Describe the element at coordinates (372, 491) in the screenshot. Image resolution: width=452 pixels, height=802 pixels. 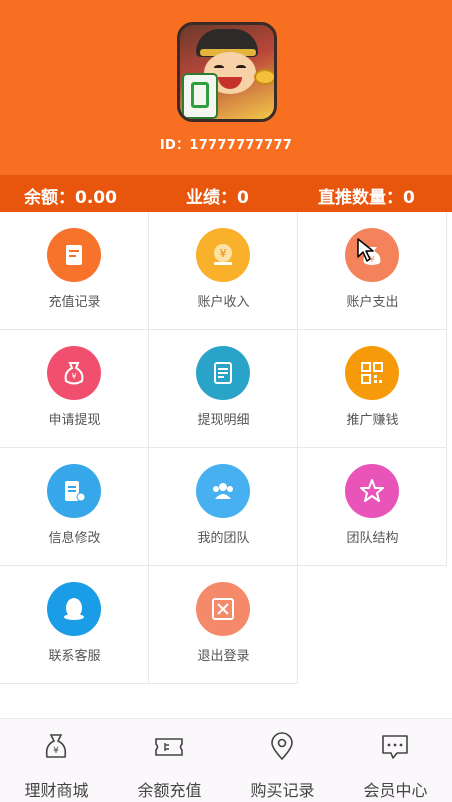
I see `star-icon` at that location.